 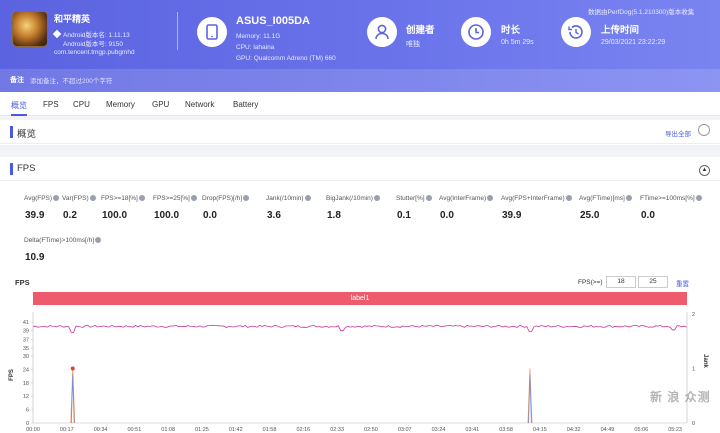 What do you see at coordinates (177, 31) in the screenshot?
I see `header-divider` at bounding box center [177, 31].